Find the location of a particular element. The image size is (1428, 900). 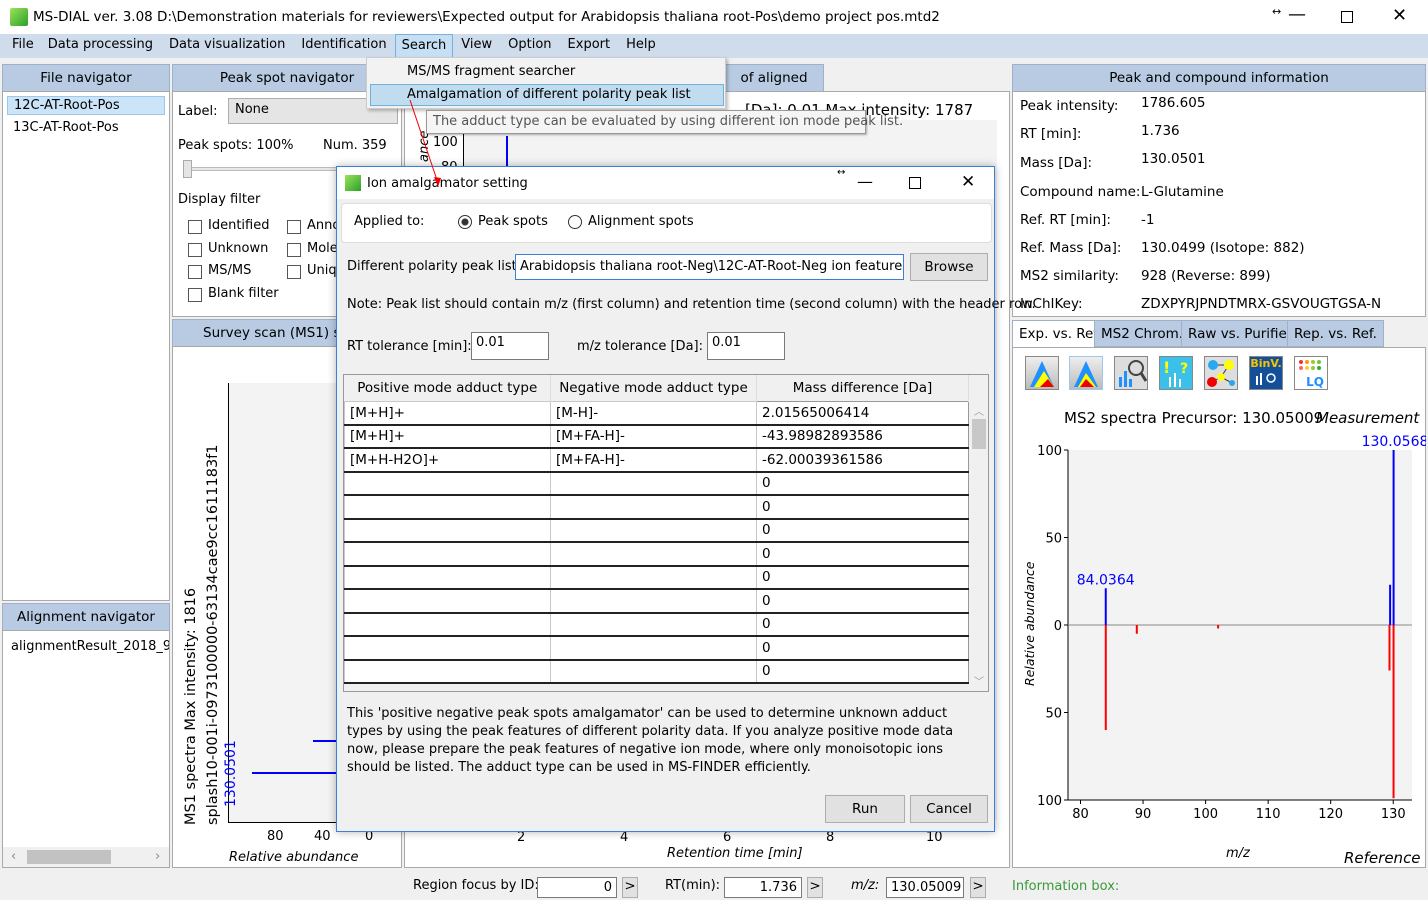

filter-msms-checkbox is located at coordinates (195, 272).